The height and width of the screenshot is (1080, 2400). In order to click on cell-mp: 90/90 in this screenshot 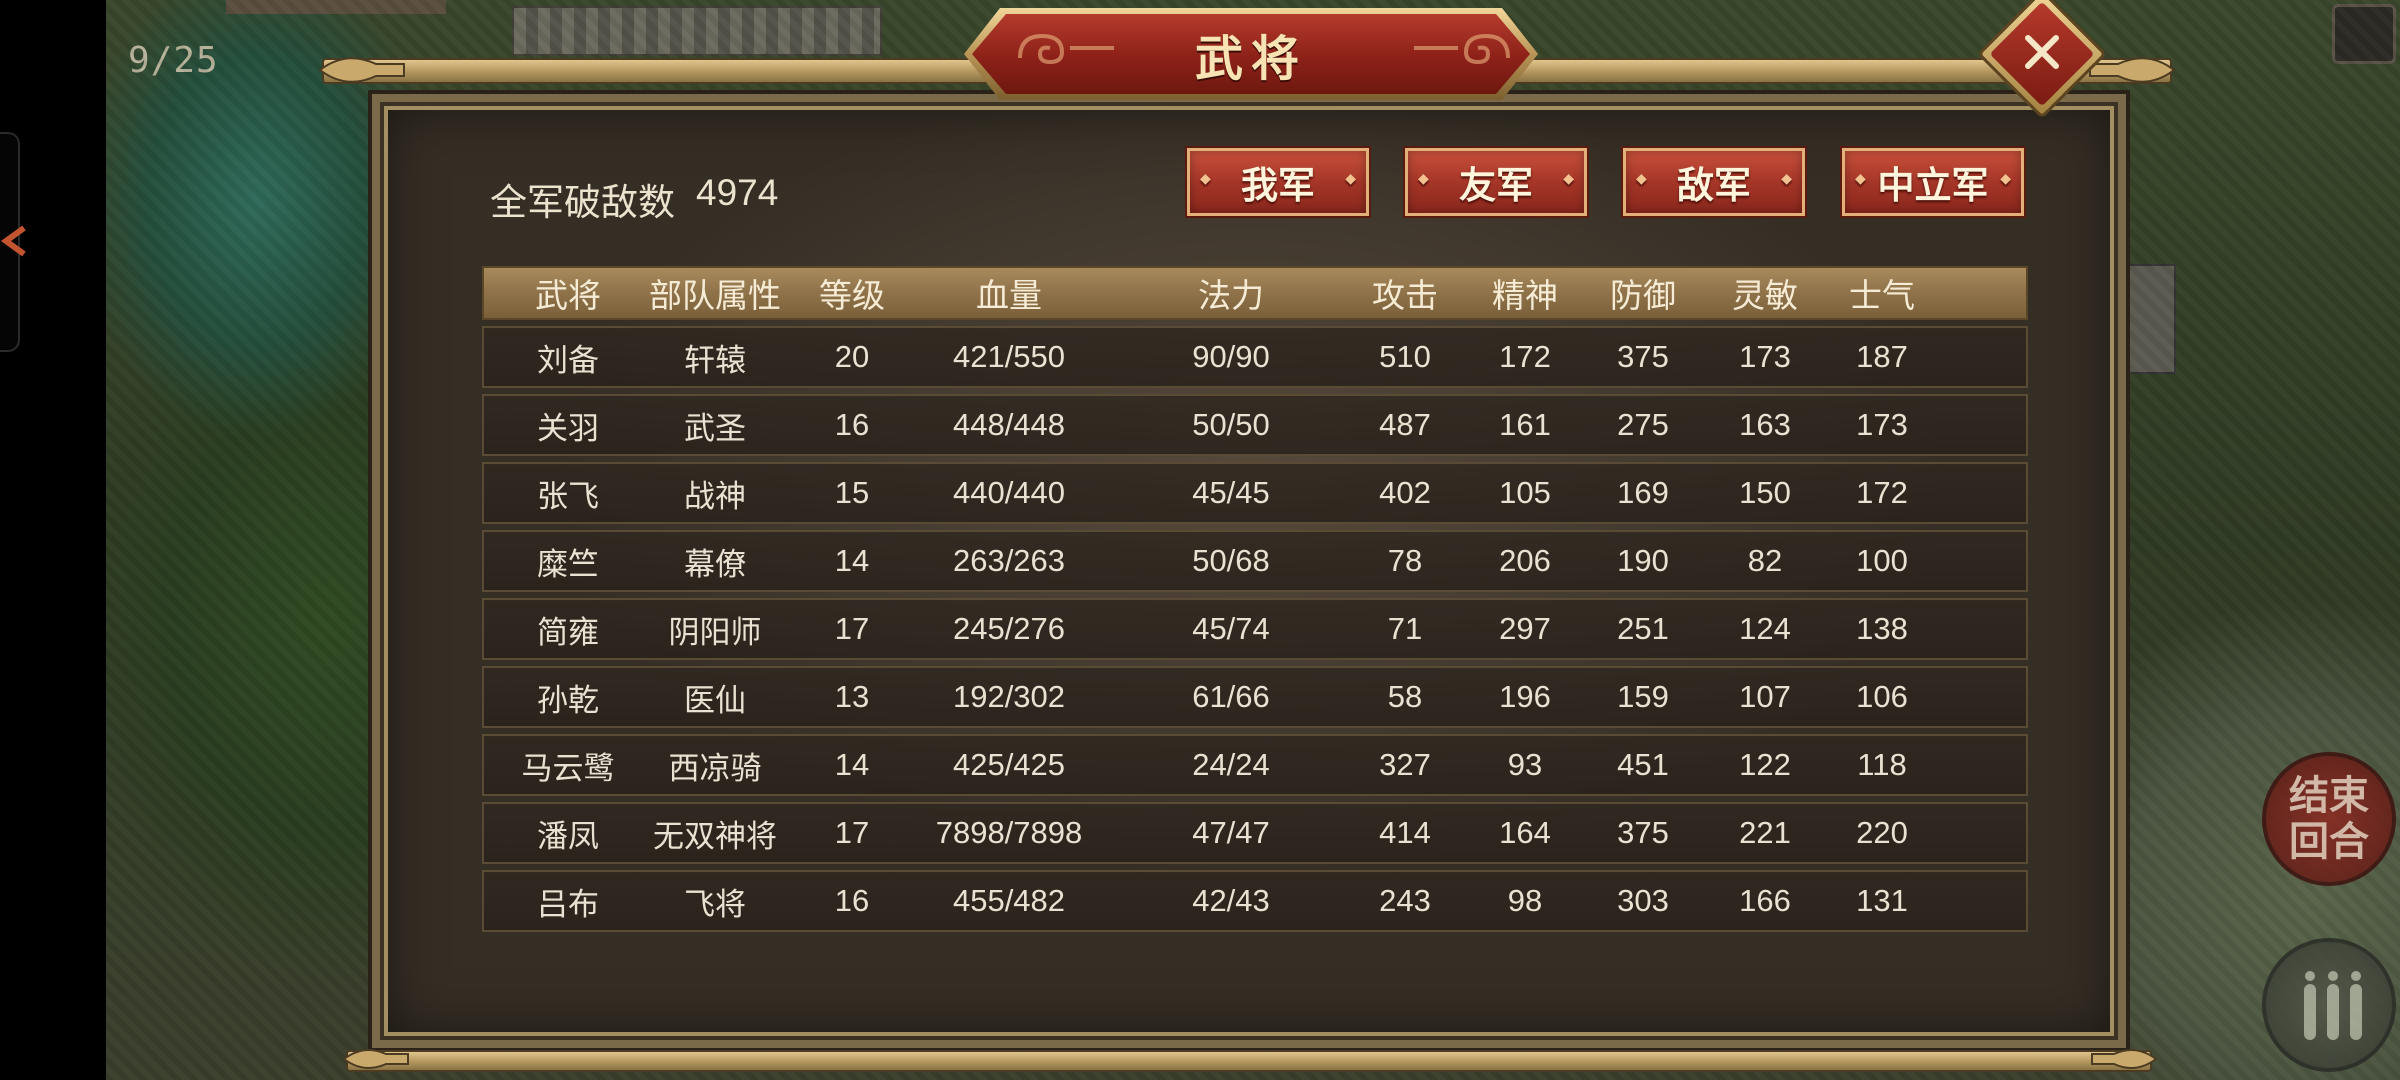, I will do `click(1231, 356)`.